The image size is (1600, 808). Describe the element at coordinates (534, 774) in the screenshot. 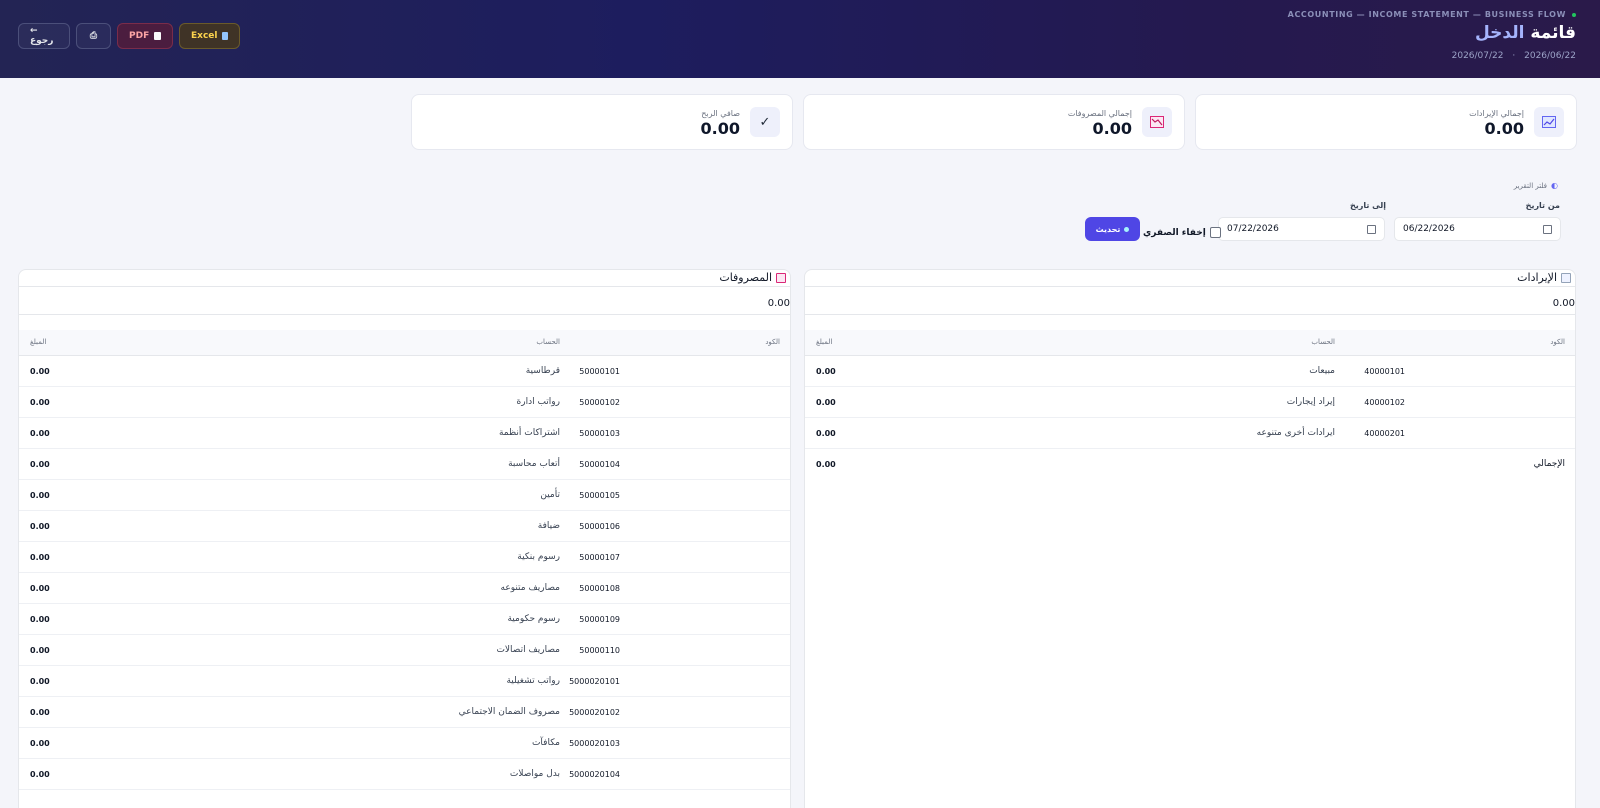

I see `account-name: بدل مواصلات` at that location.